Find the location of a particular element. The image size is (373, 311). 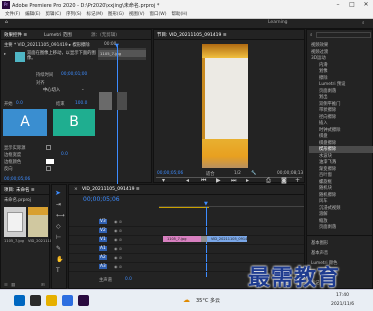

minimize-icon: – is located at coordinates (338, 5).